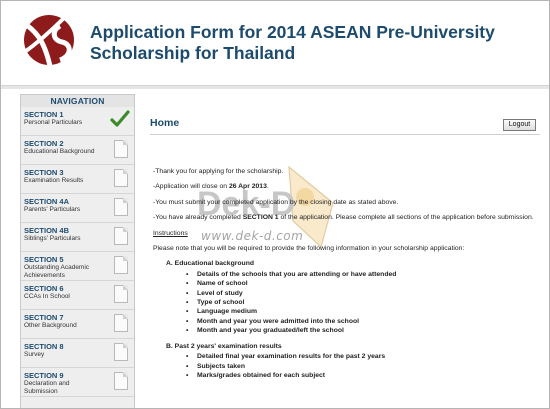 This screenshot has height=409, width=550. I want to click on sidebar-item-section-9: SECTION 9 Declaration and Submission, so click(77, 382).